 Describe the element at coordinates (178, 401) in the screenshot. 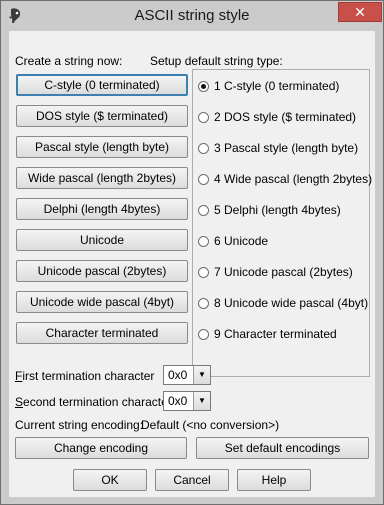

I see `second-termination-value: 0x0` at that location.